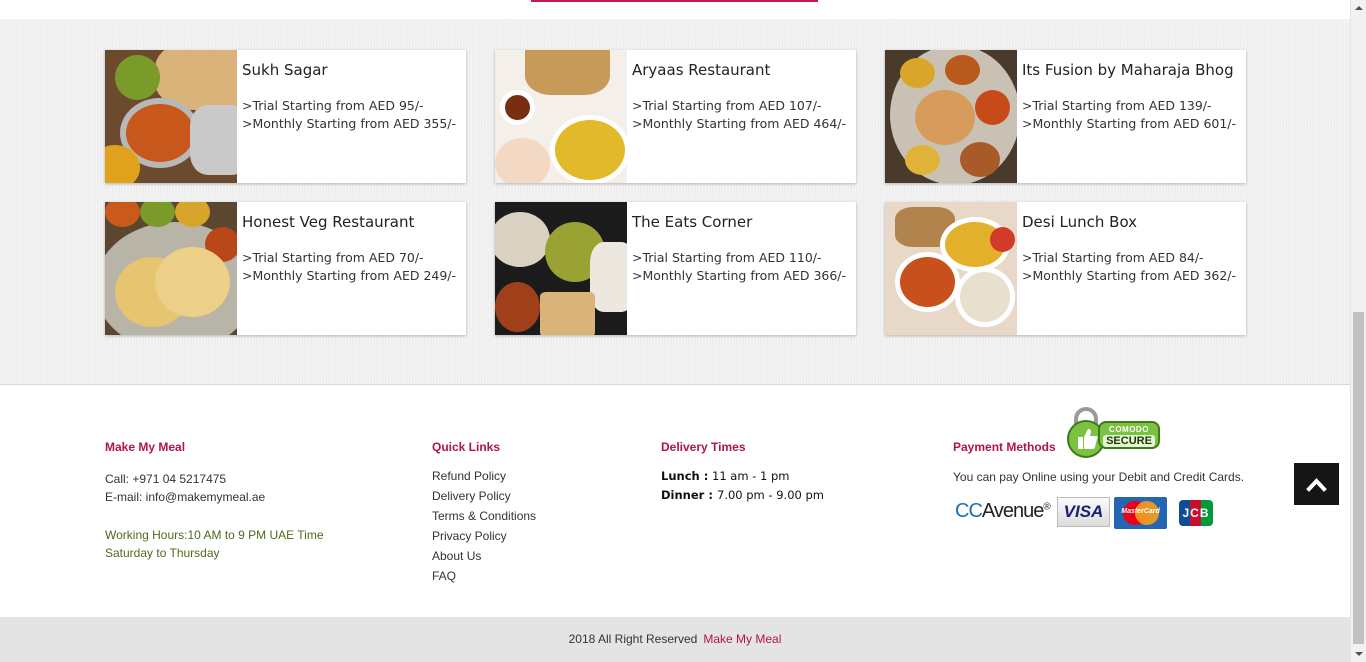  What do you see at coordinates (349, 123) in the screenshot?
I see `monthly-price: >Monthly Starting from AED 355/-` at bounding box center [349, 123].